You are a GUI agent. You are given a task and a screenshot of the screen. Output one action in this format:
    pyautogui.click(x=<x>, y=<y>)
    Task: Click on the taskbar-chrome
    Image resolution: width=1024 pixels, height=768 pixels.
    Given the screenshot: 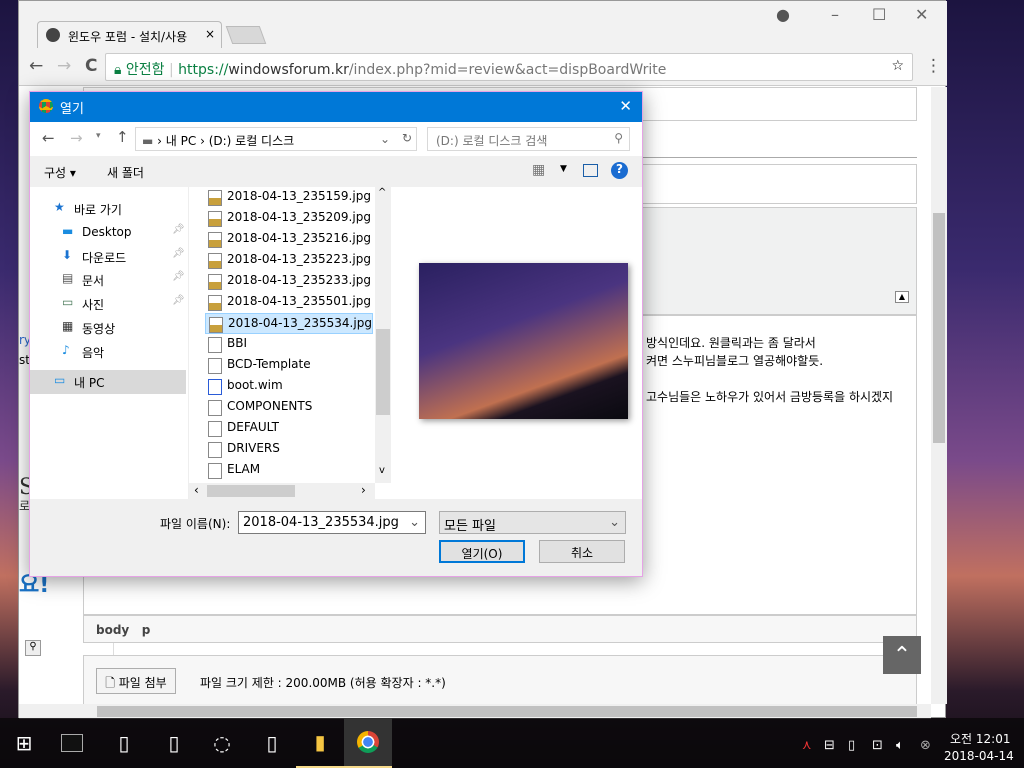 What is the action you would take?
    pyautogui.click(x=368, y=743)
    